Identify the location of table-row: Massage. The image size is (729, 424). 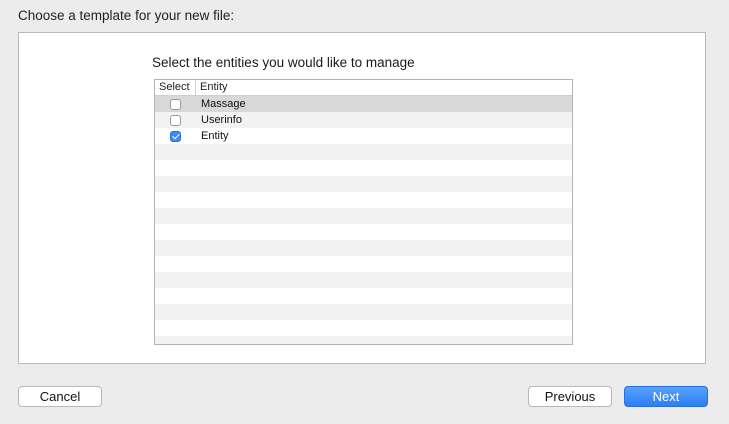
(363, 104).